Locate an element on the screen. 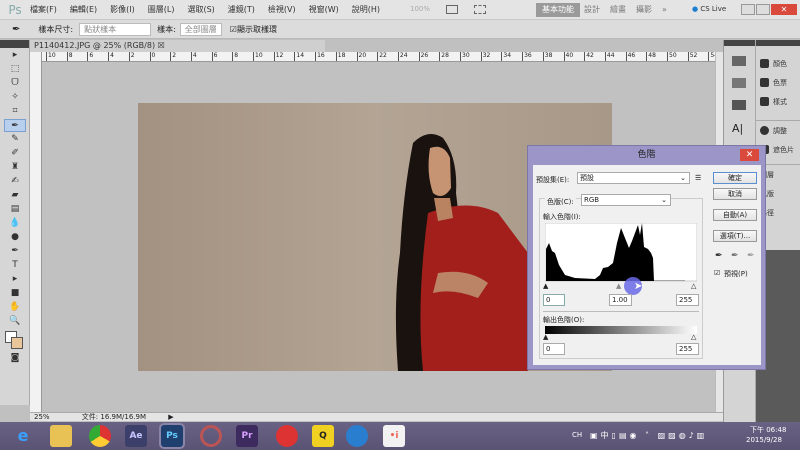 The image size is (800, 450). auto-button: 自動(A) is located at coordinates (735, 215).